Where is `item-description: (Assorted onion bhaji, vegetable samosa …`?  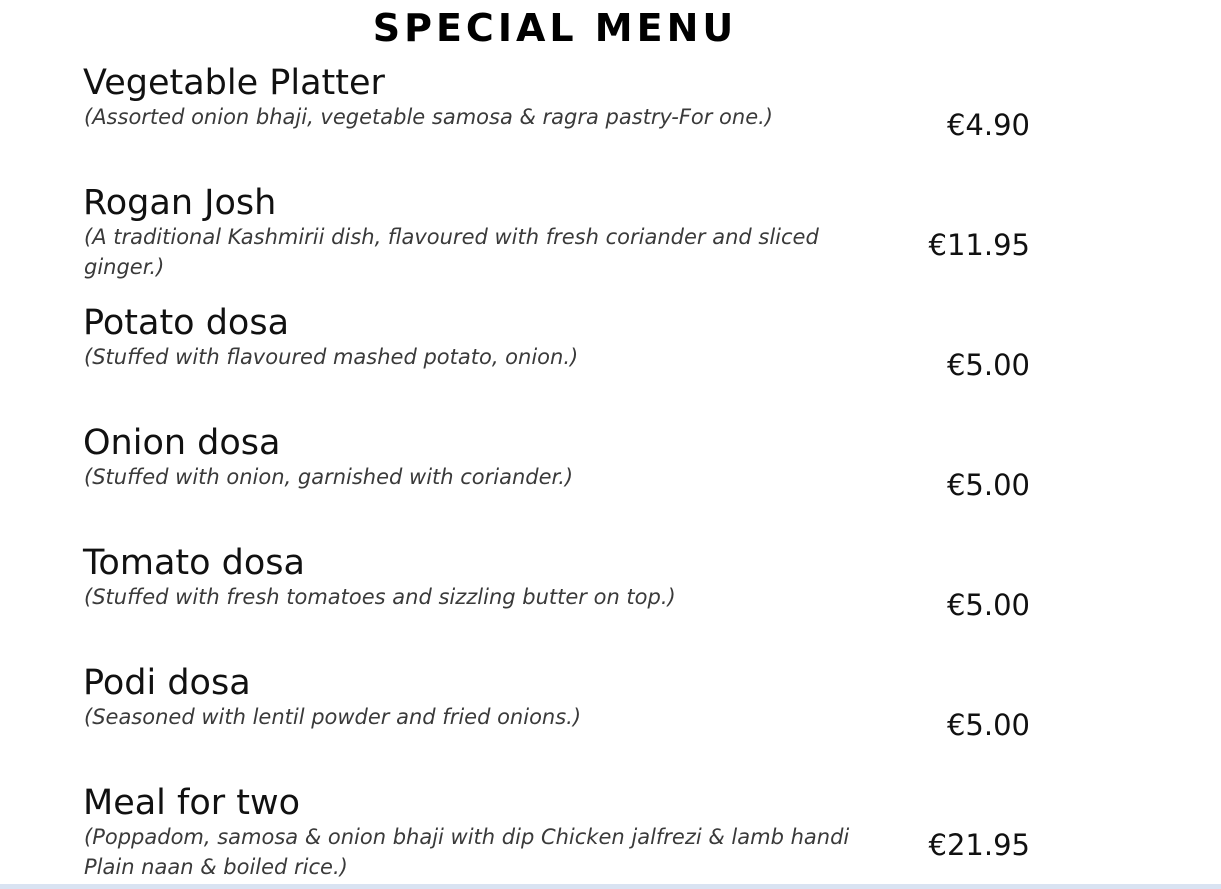 item-description: (Assorted onion bhaji, vegetable samosa … is located at coordinates (429, 117).